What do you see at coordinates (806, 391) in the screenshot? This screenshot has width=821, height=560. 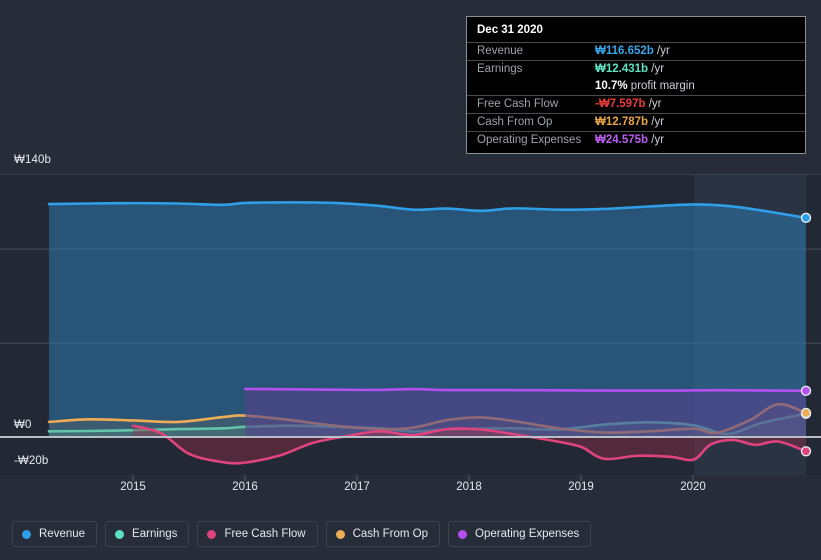 I see `endpoint-marker-operating-expenses` at bounding box center [806, 391].